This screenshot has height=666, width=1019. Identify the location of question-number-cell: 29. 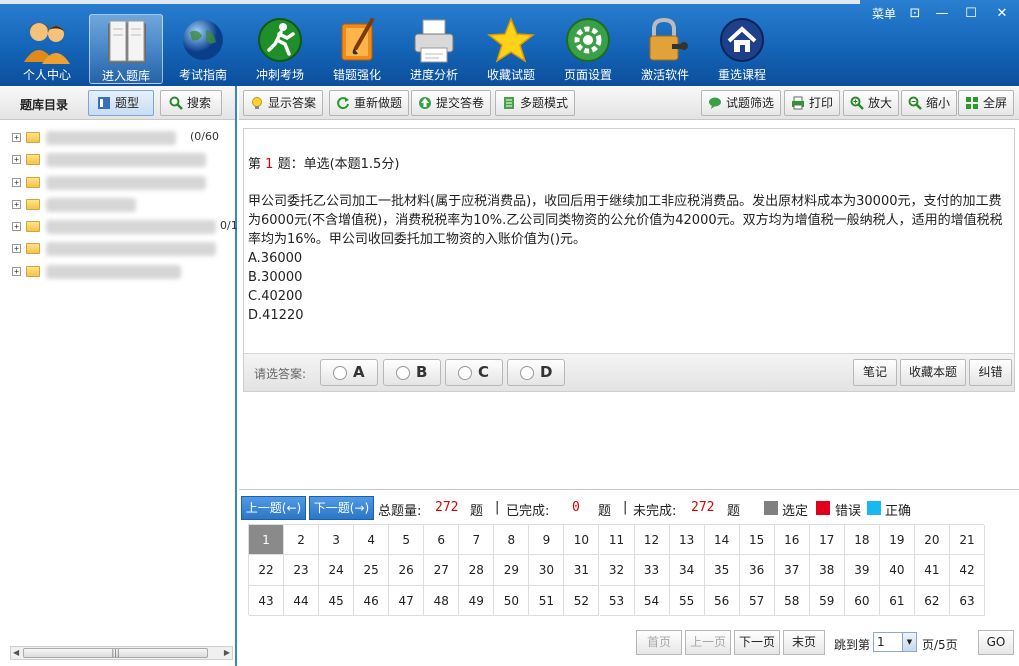
(512, 570).